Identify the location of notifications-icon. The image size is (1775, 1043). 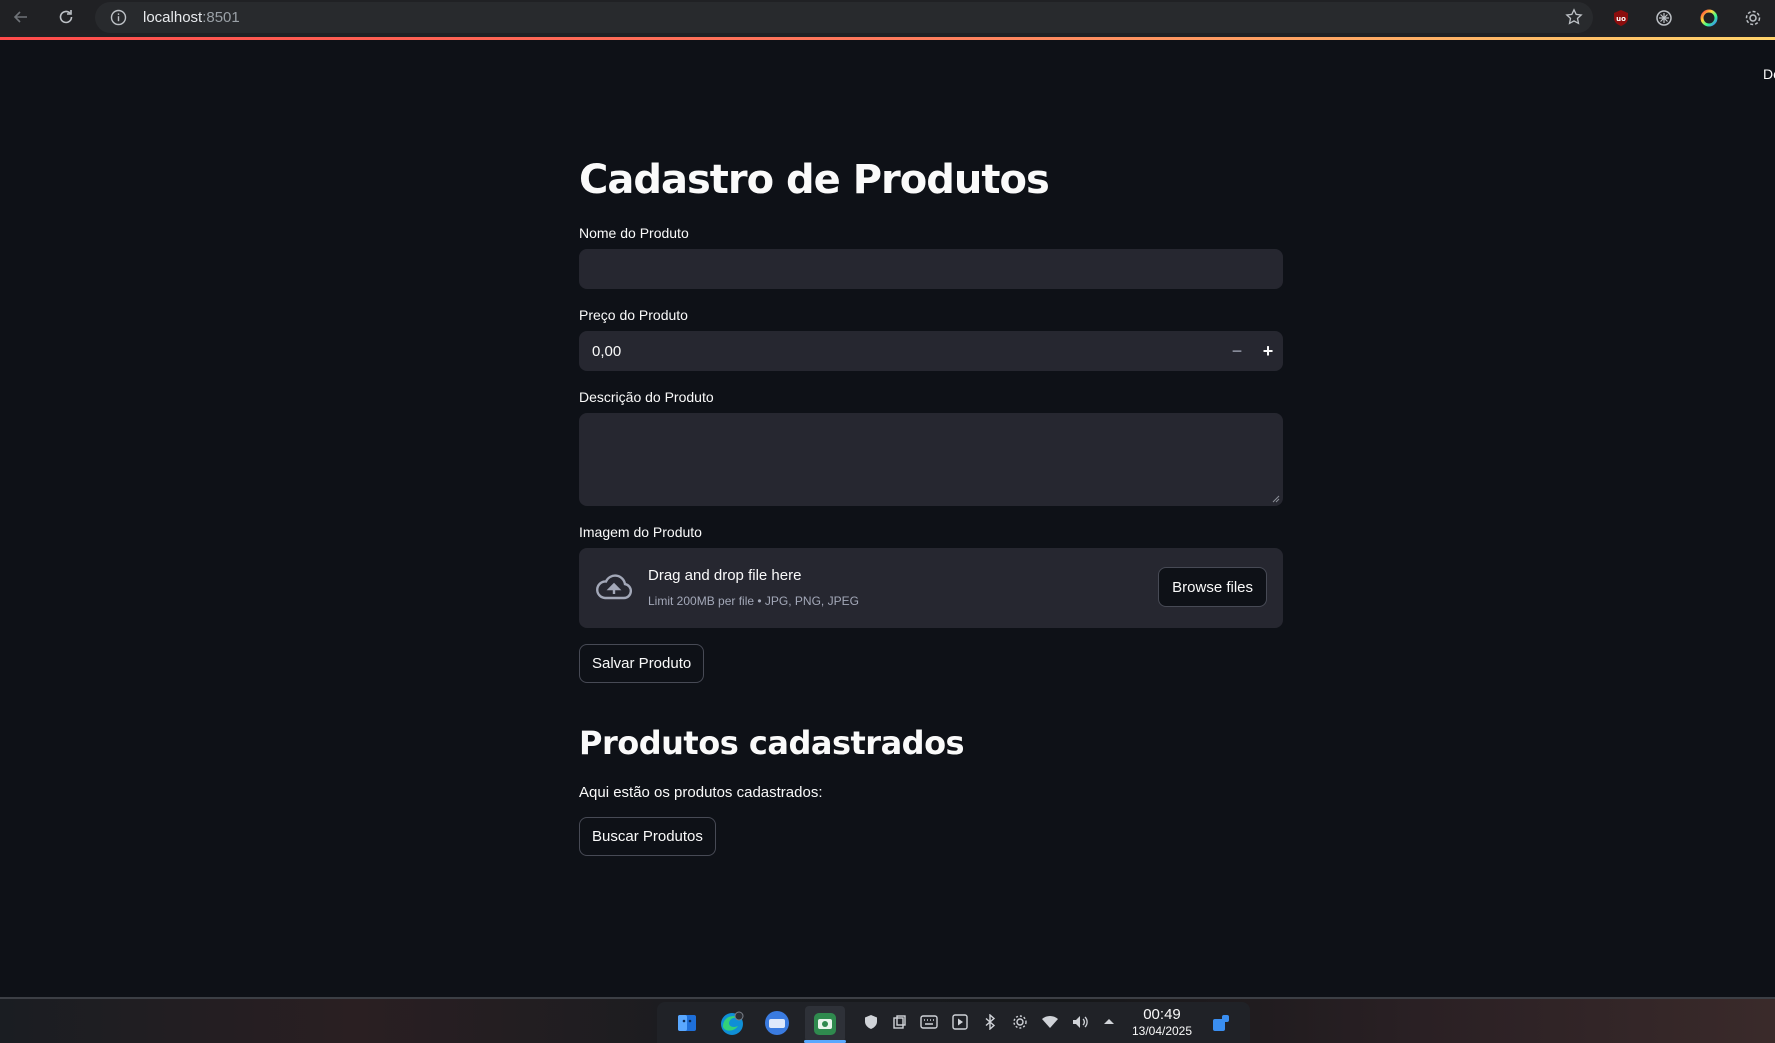
(1221, 1023).